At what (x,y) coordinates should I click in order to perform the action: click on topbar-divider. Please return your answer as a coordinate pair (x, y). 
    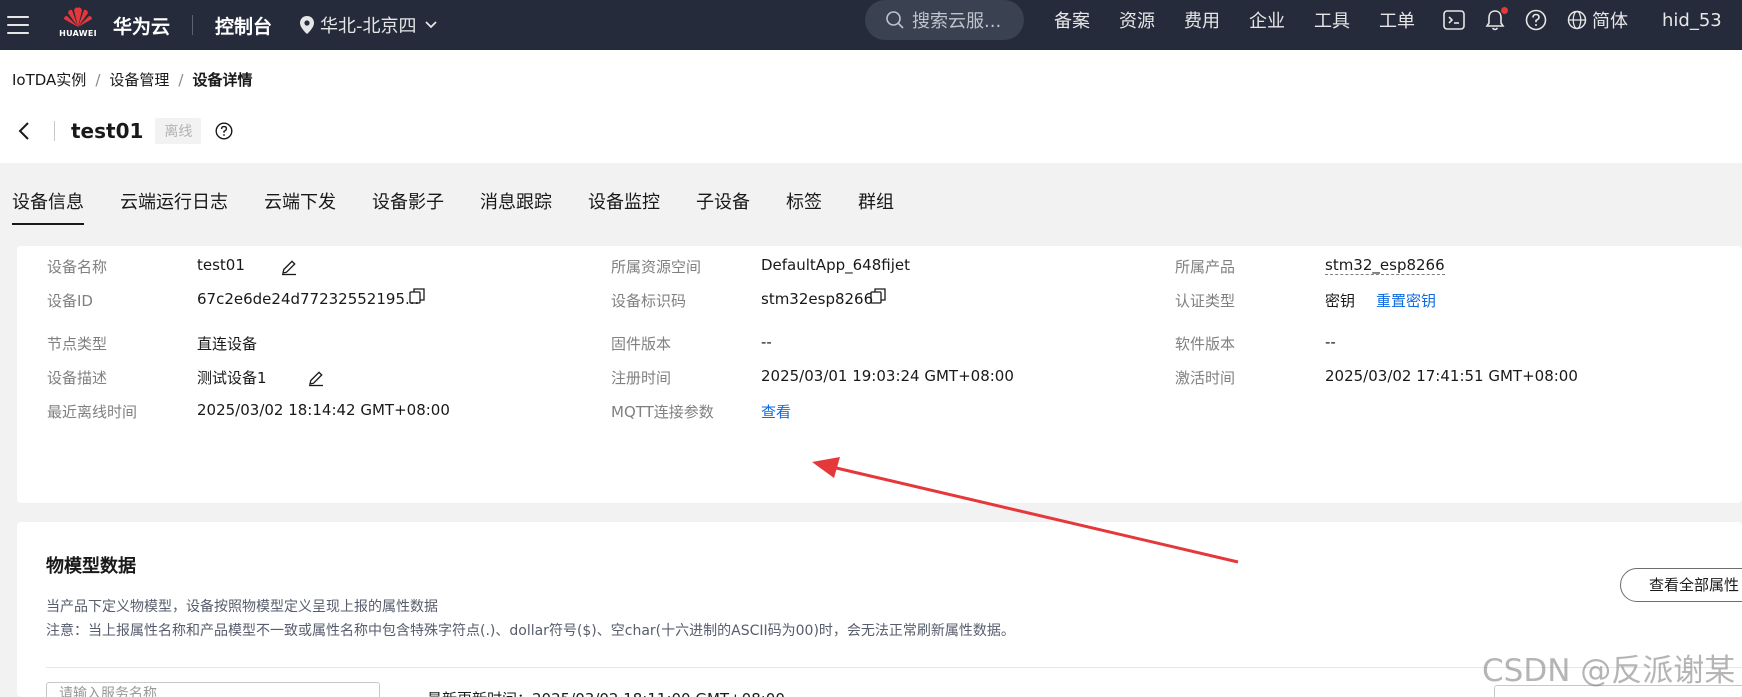
    Looking at the image, I should click on (193, 25).